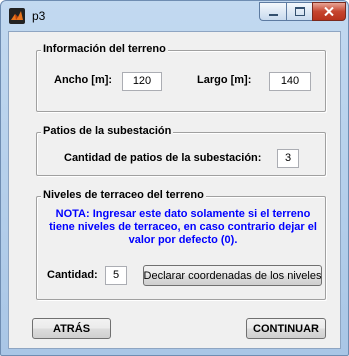 This screenshot has height=356, width=349. What do you see at coordinates (83, 80) in the screenshot?
I see `ancho-label: Ancho [m]:` at bounding box center [83, 80].